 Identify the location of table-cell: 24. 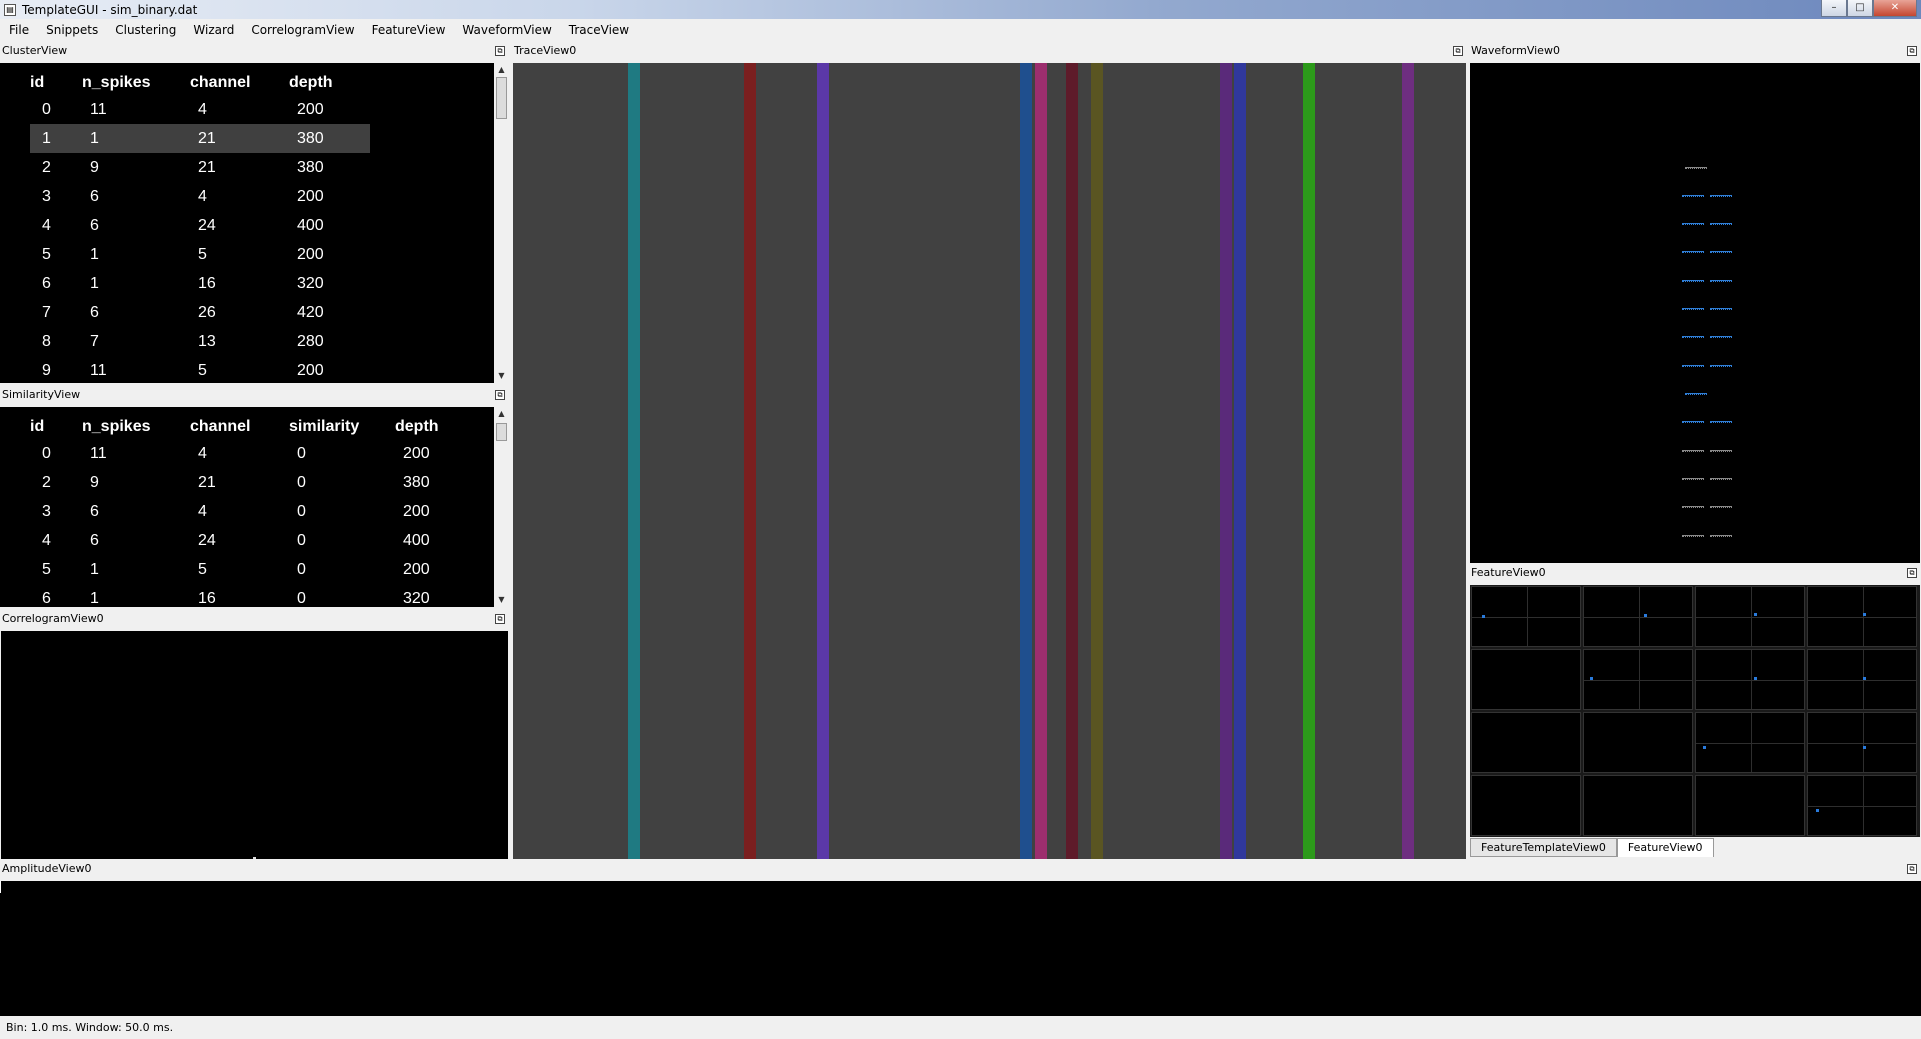
(207, 225).